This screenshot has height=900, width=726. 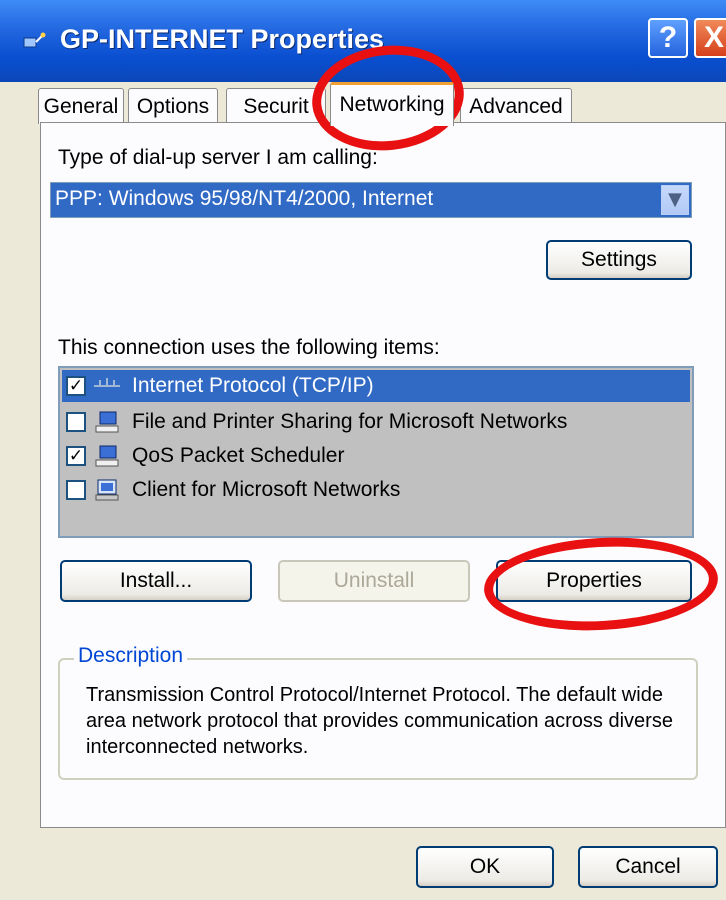 What do you see at coordinates (374, 581) in the screenshot?
I see `uninstall-button: Uninstall` at bounding box center [374, 581].